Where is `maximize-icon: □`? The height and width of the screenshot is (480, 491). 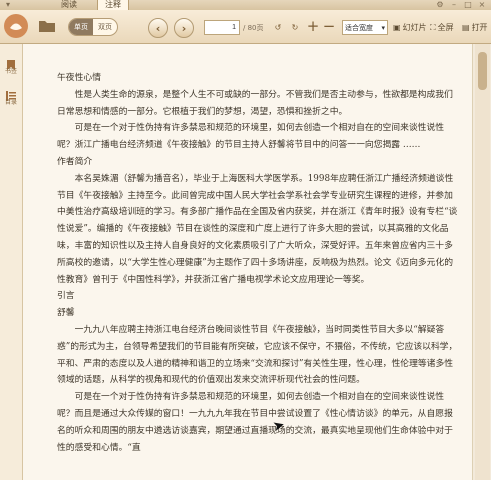
maximize-icon: □ is located at coordinates (468, 5).